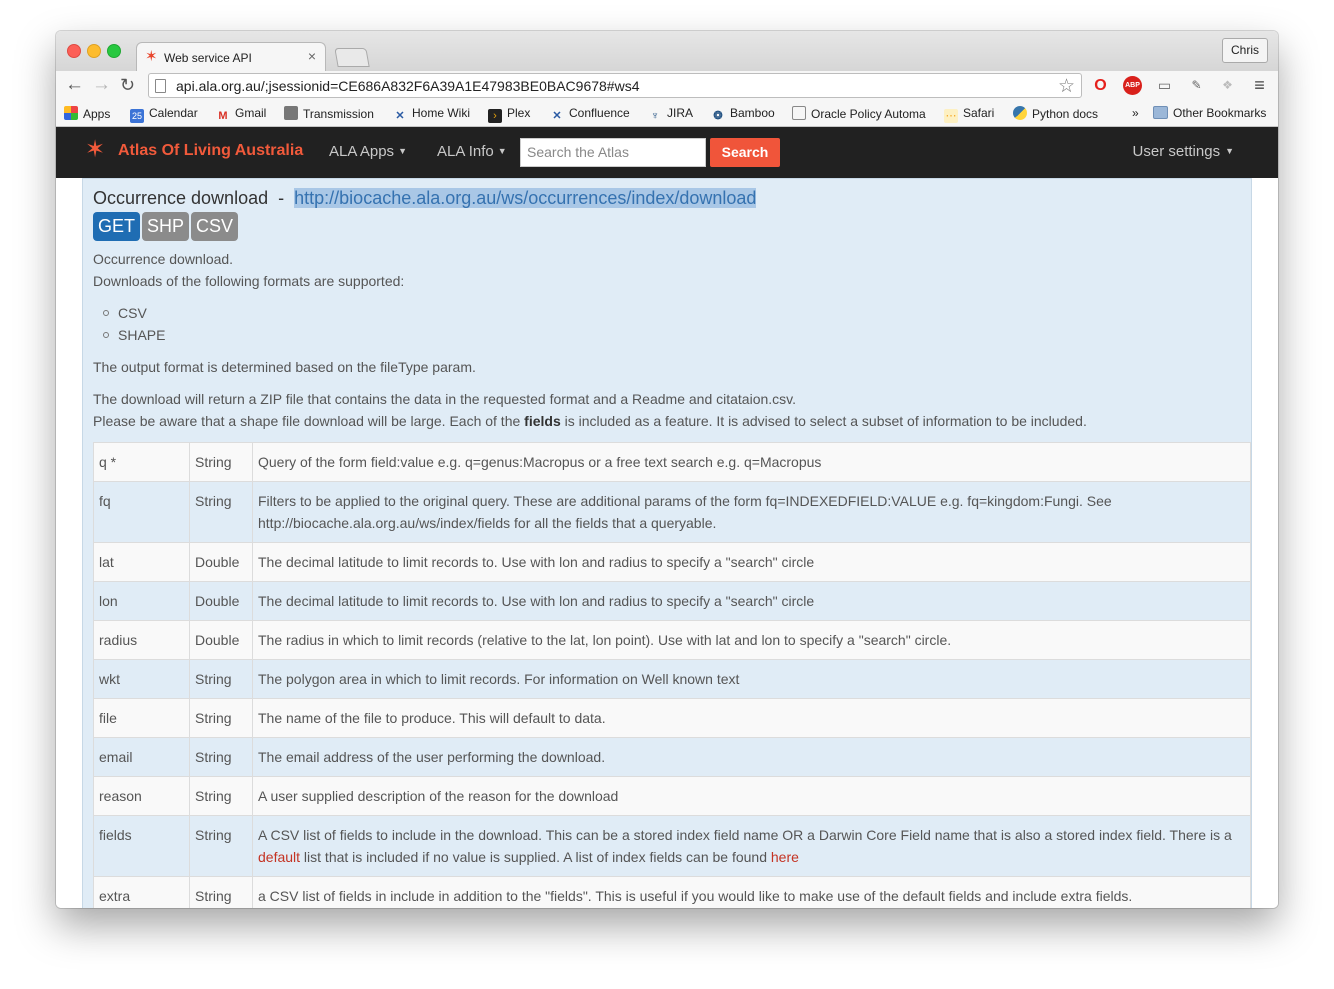  I want to click on bookmark-safari: ⋯ Safari, so click(969, 114).